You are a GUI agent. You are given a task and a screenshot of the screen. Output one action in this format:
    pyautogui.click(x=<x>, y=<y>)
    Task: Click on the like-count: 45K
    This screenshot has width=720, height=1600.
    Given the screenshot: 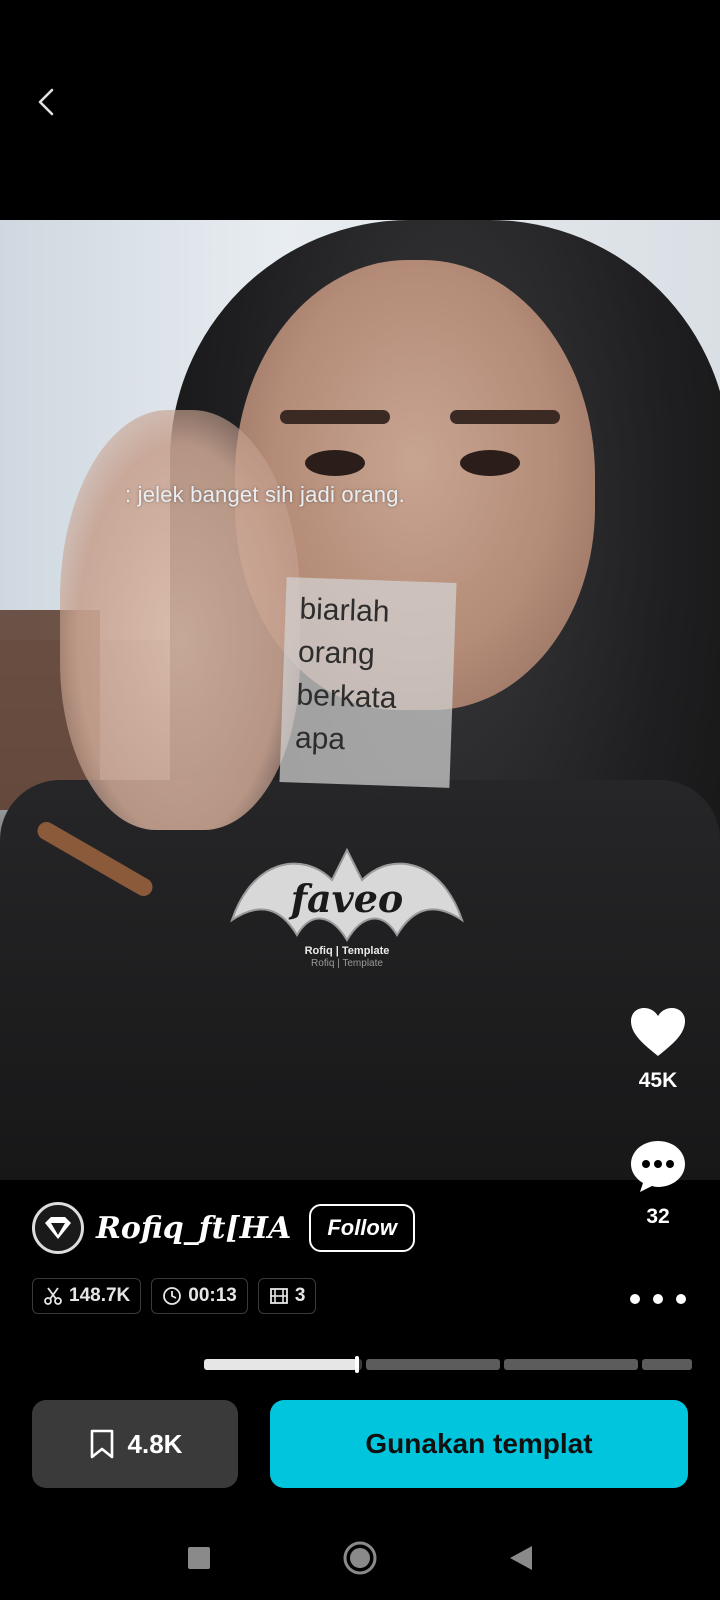 What is the action you would take?
    pyautogui.click(x=658, y=1080)
    